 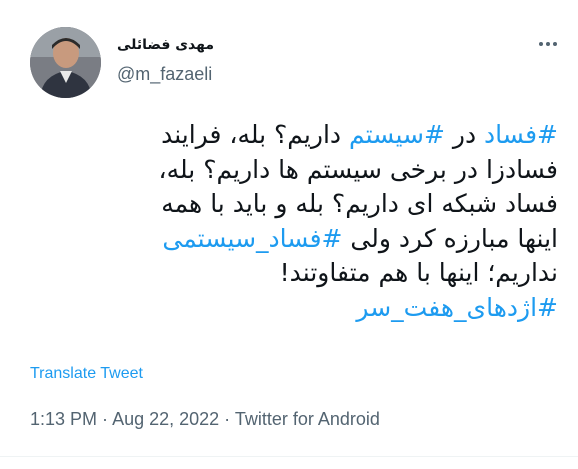 I want to click on tweet-line: فساد شبکه ای داریم؟ بله و باید با همه, so click(x=290, y=204).